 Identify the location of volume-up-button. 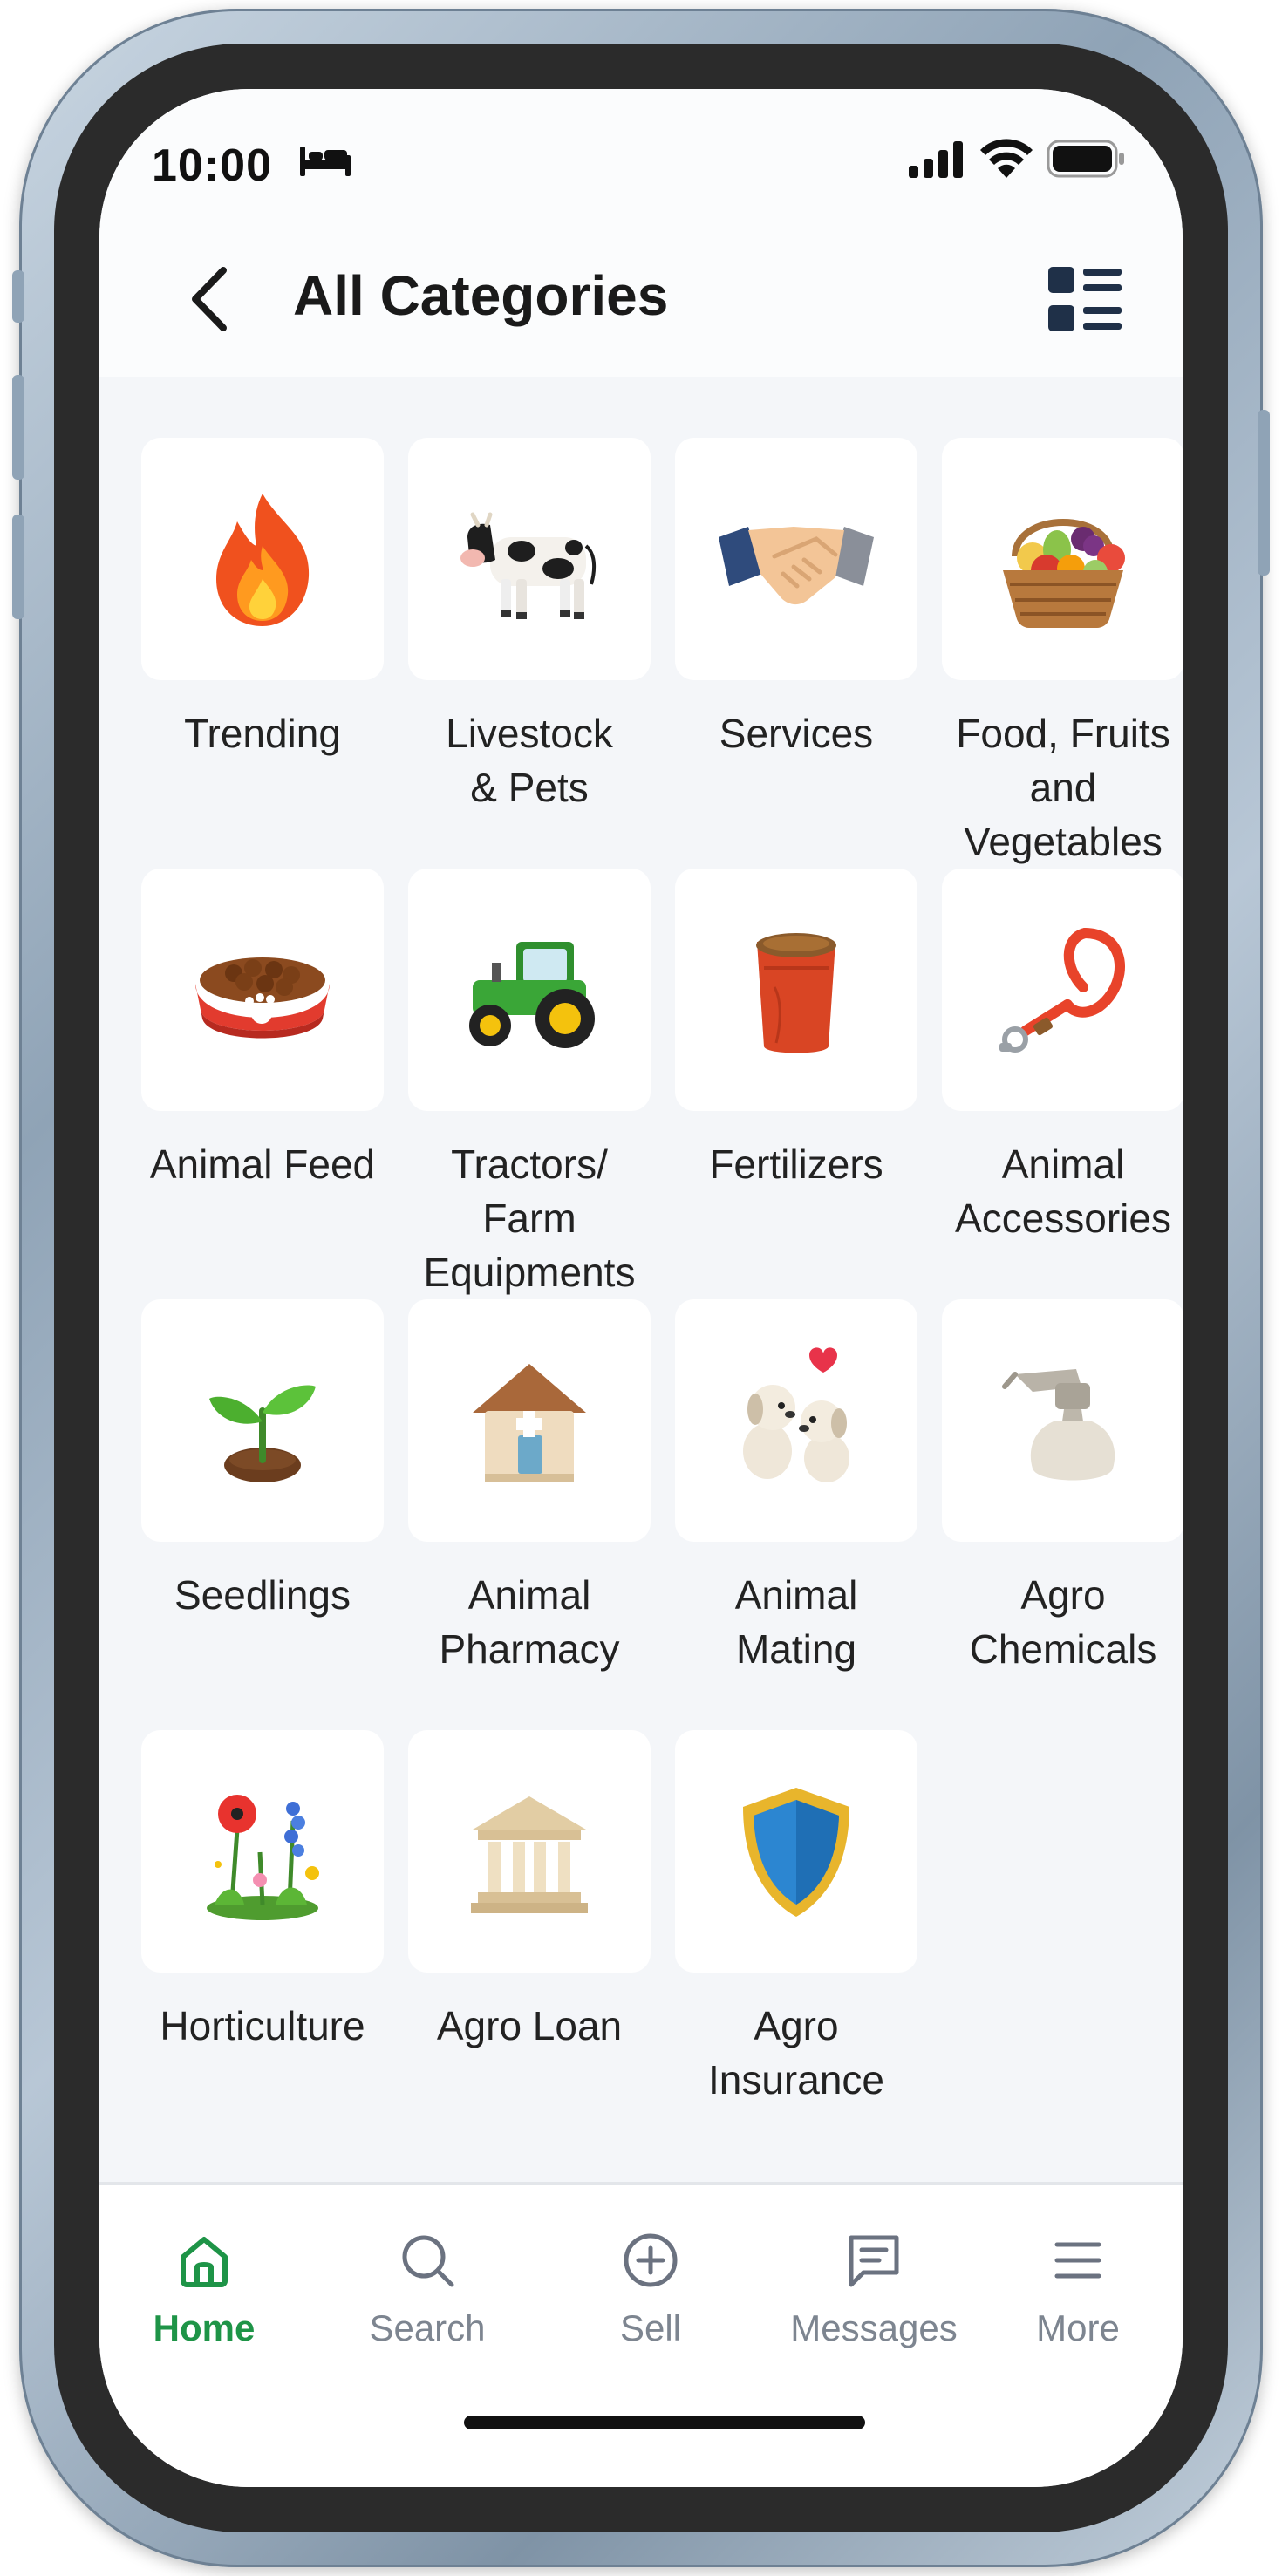
(18, 428).